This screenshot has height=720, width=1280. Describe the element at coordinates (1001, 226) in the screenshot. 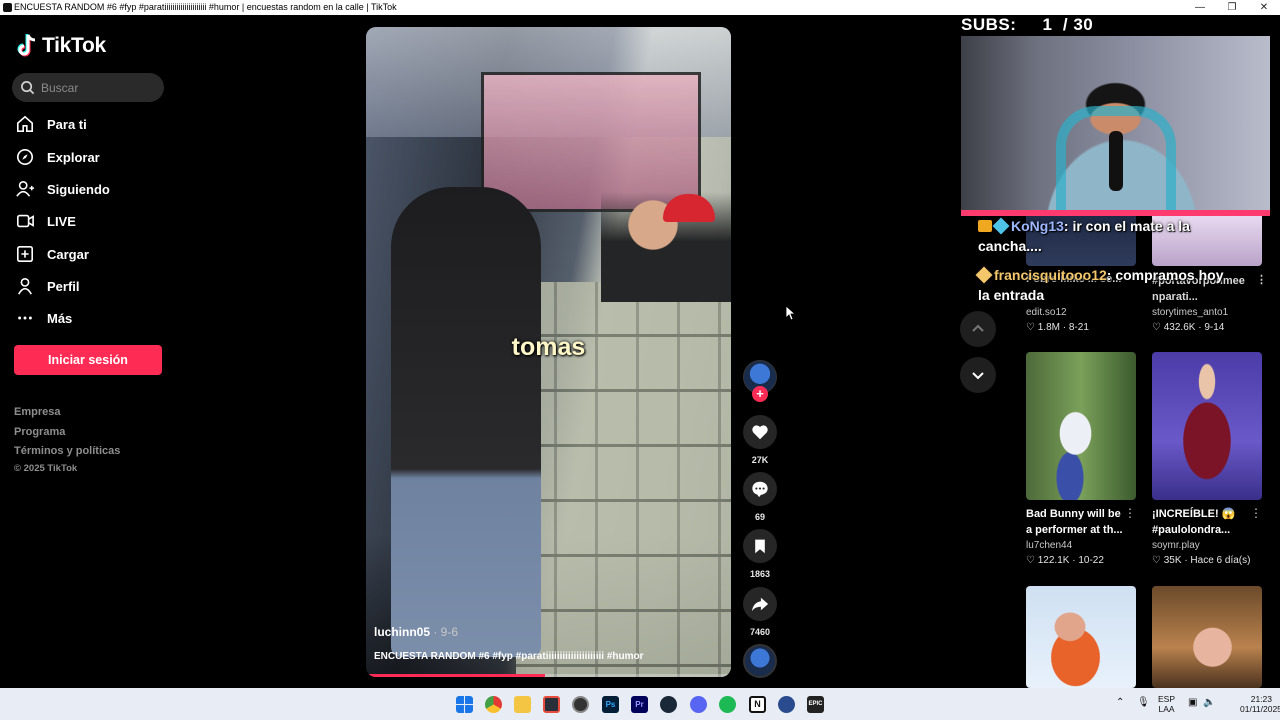

I see `gem-badge-icon` at that location.